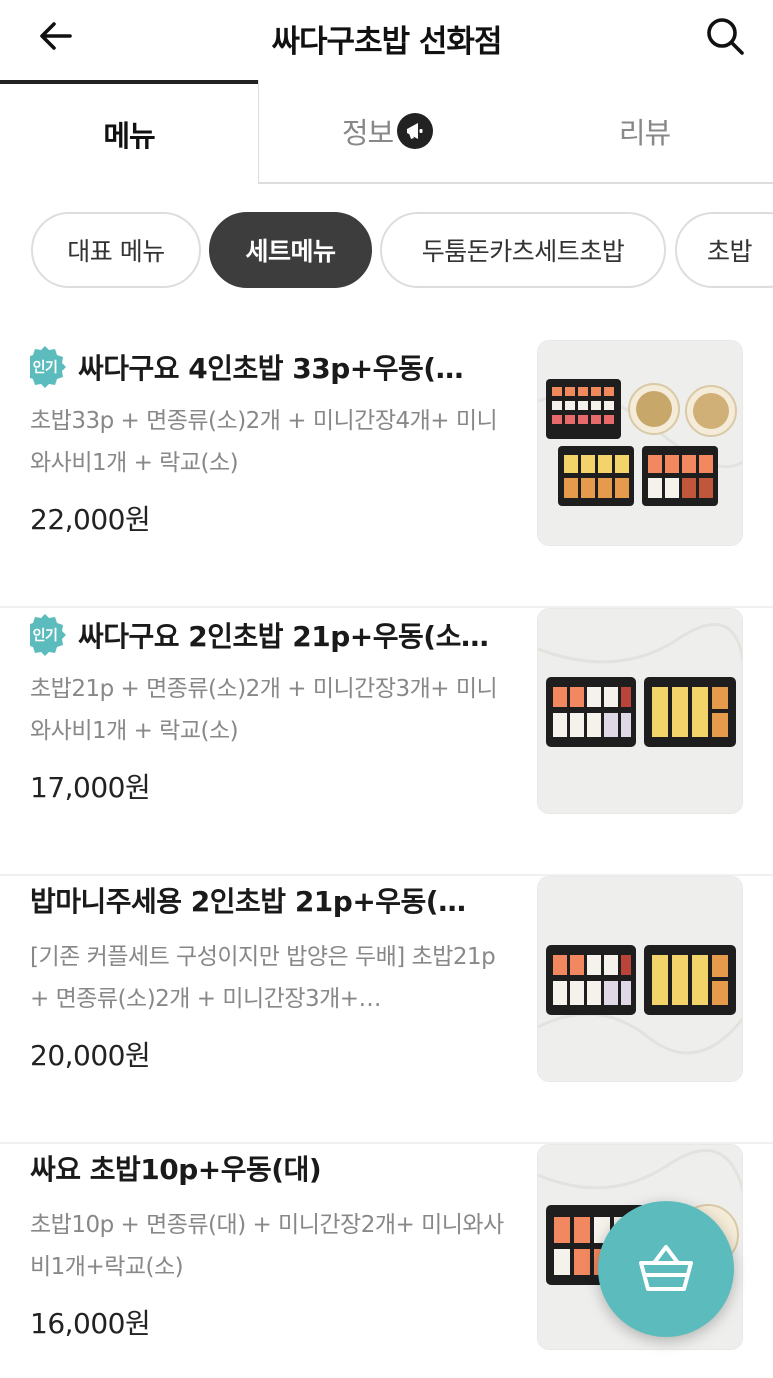 The image size is (773, 1378). Describe the element at coordinates (90, 1323) in the screenshot. I see `menu-item-price: 16,000원` at that location.